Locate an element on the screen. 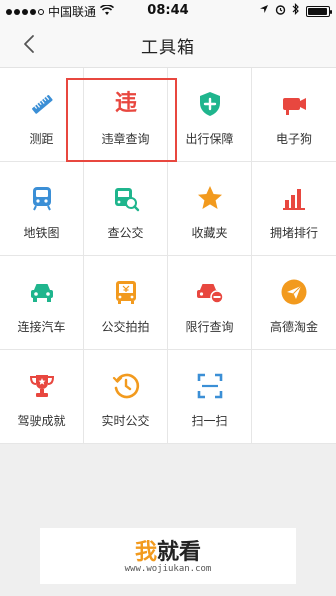  tool-label: 电子狗 is located at coordinates (293, 139).